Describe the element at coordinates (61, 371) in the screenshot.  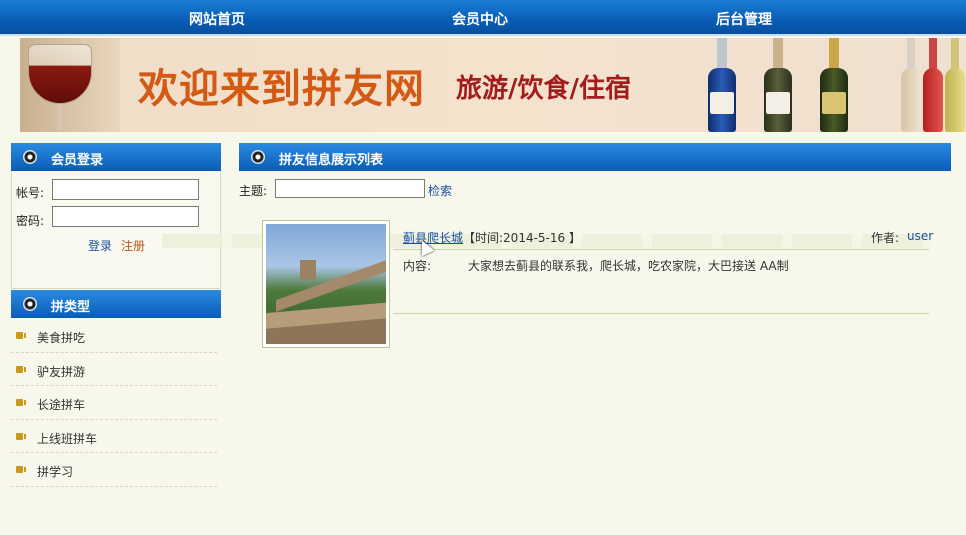
I see `category-label: 驴友拼游` at that location.